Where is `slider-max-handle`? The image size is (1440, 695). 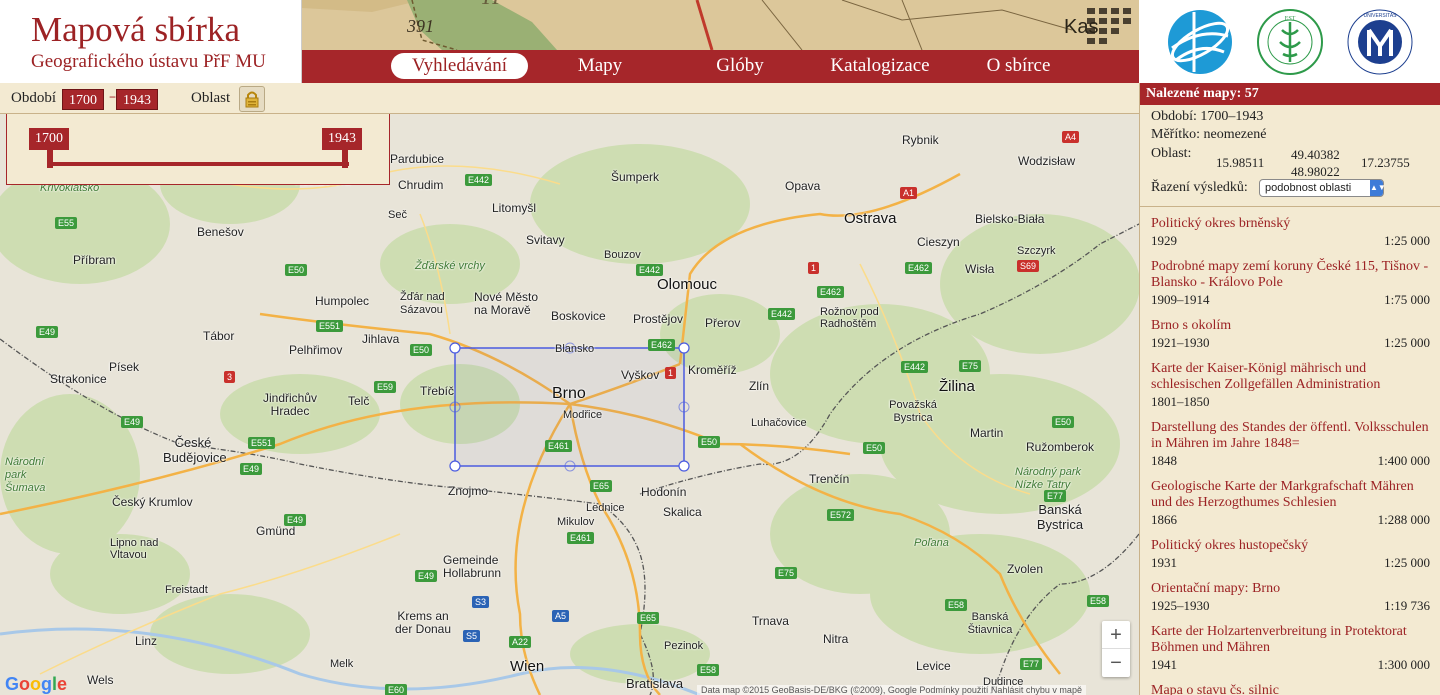
slider-max-handle is located at coordinates (345, 159).